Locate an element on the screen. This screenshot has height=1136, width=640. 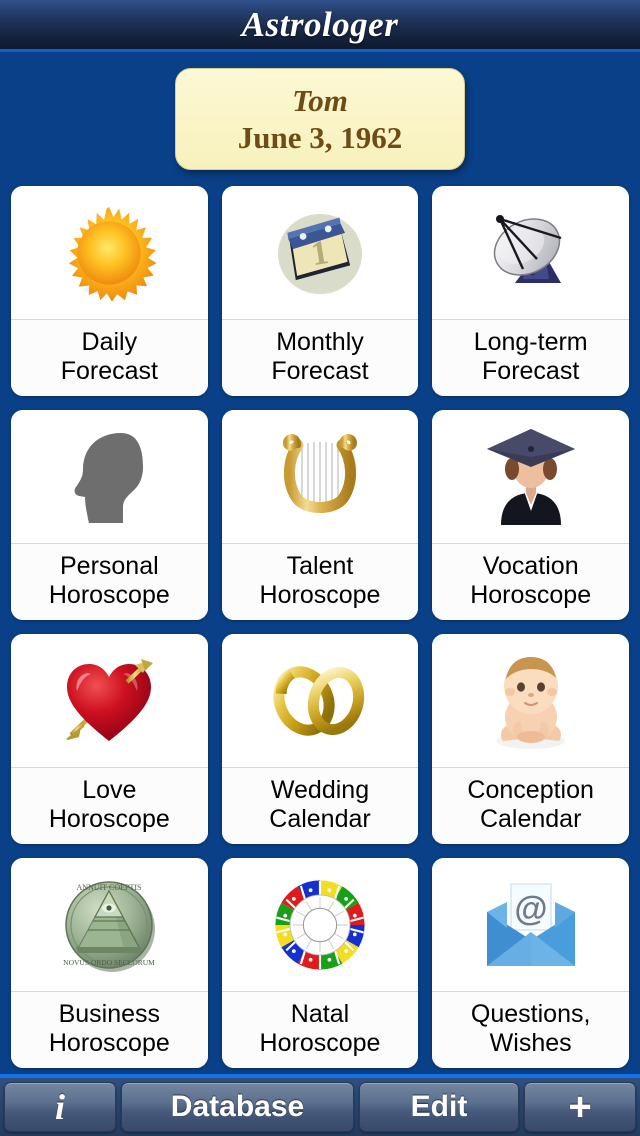
plus-icon: + is located at coordinates (580, 1107).